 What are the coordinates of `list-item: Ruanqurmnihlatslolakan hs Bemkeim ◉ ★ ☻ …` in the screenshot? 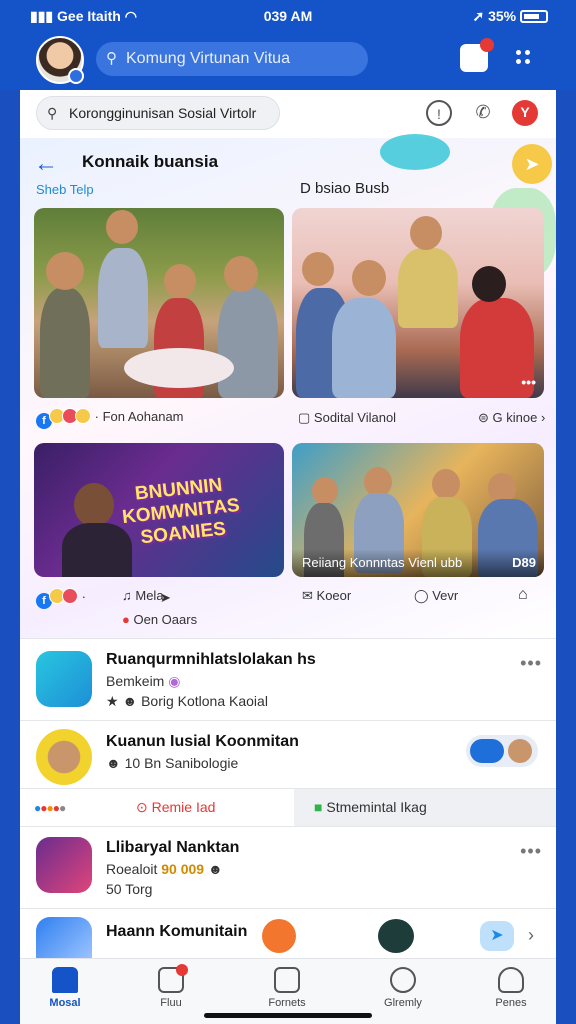 It's located at (288, 679).